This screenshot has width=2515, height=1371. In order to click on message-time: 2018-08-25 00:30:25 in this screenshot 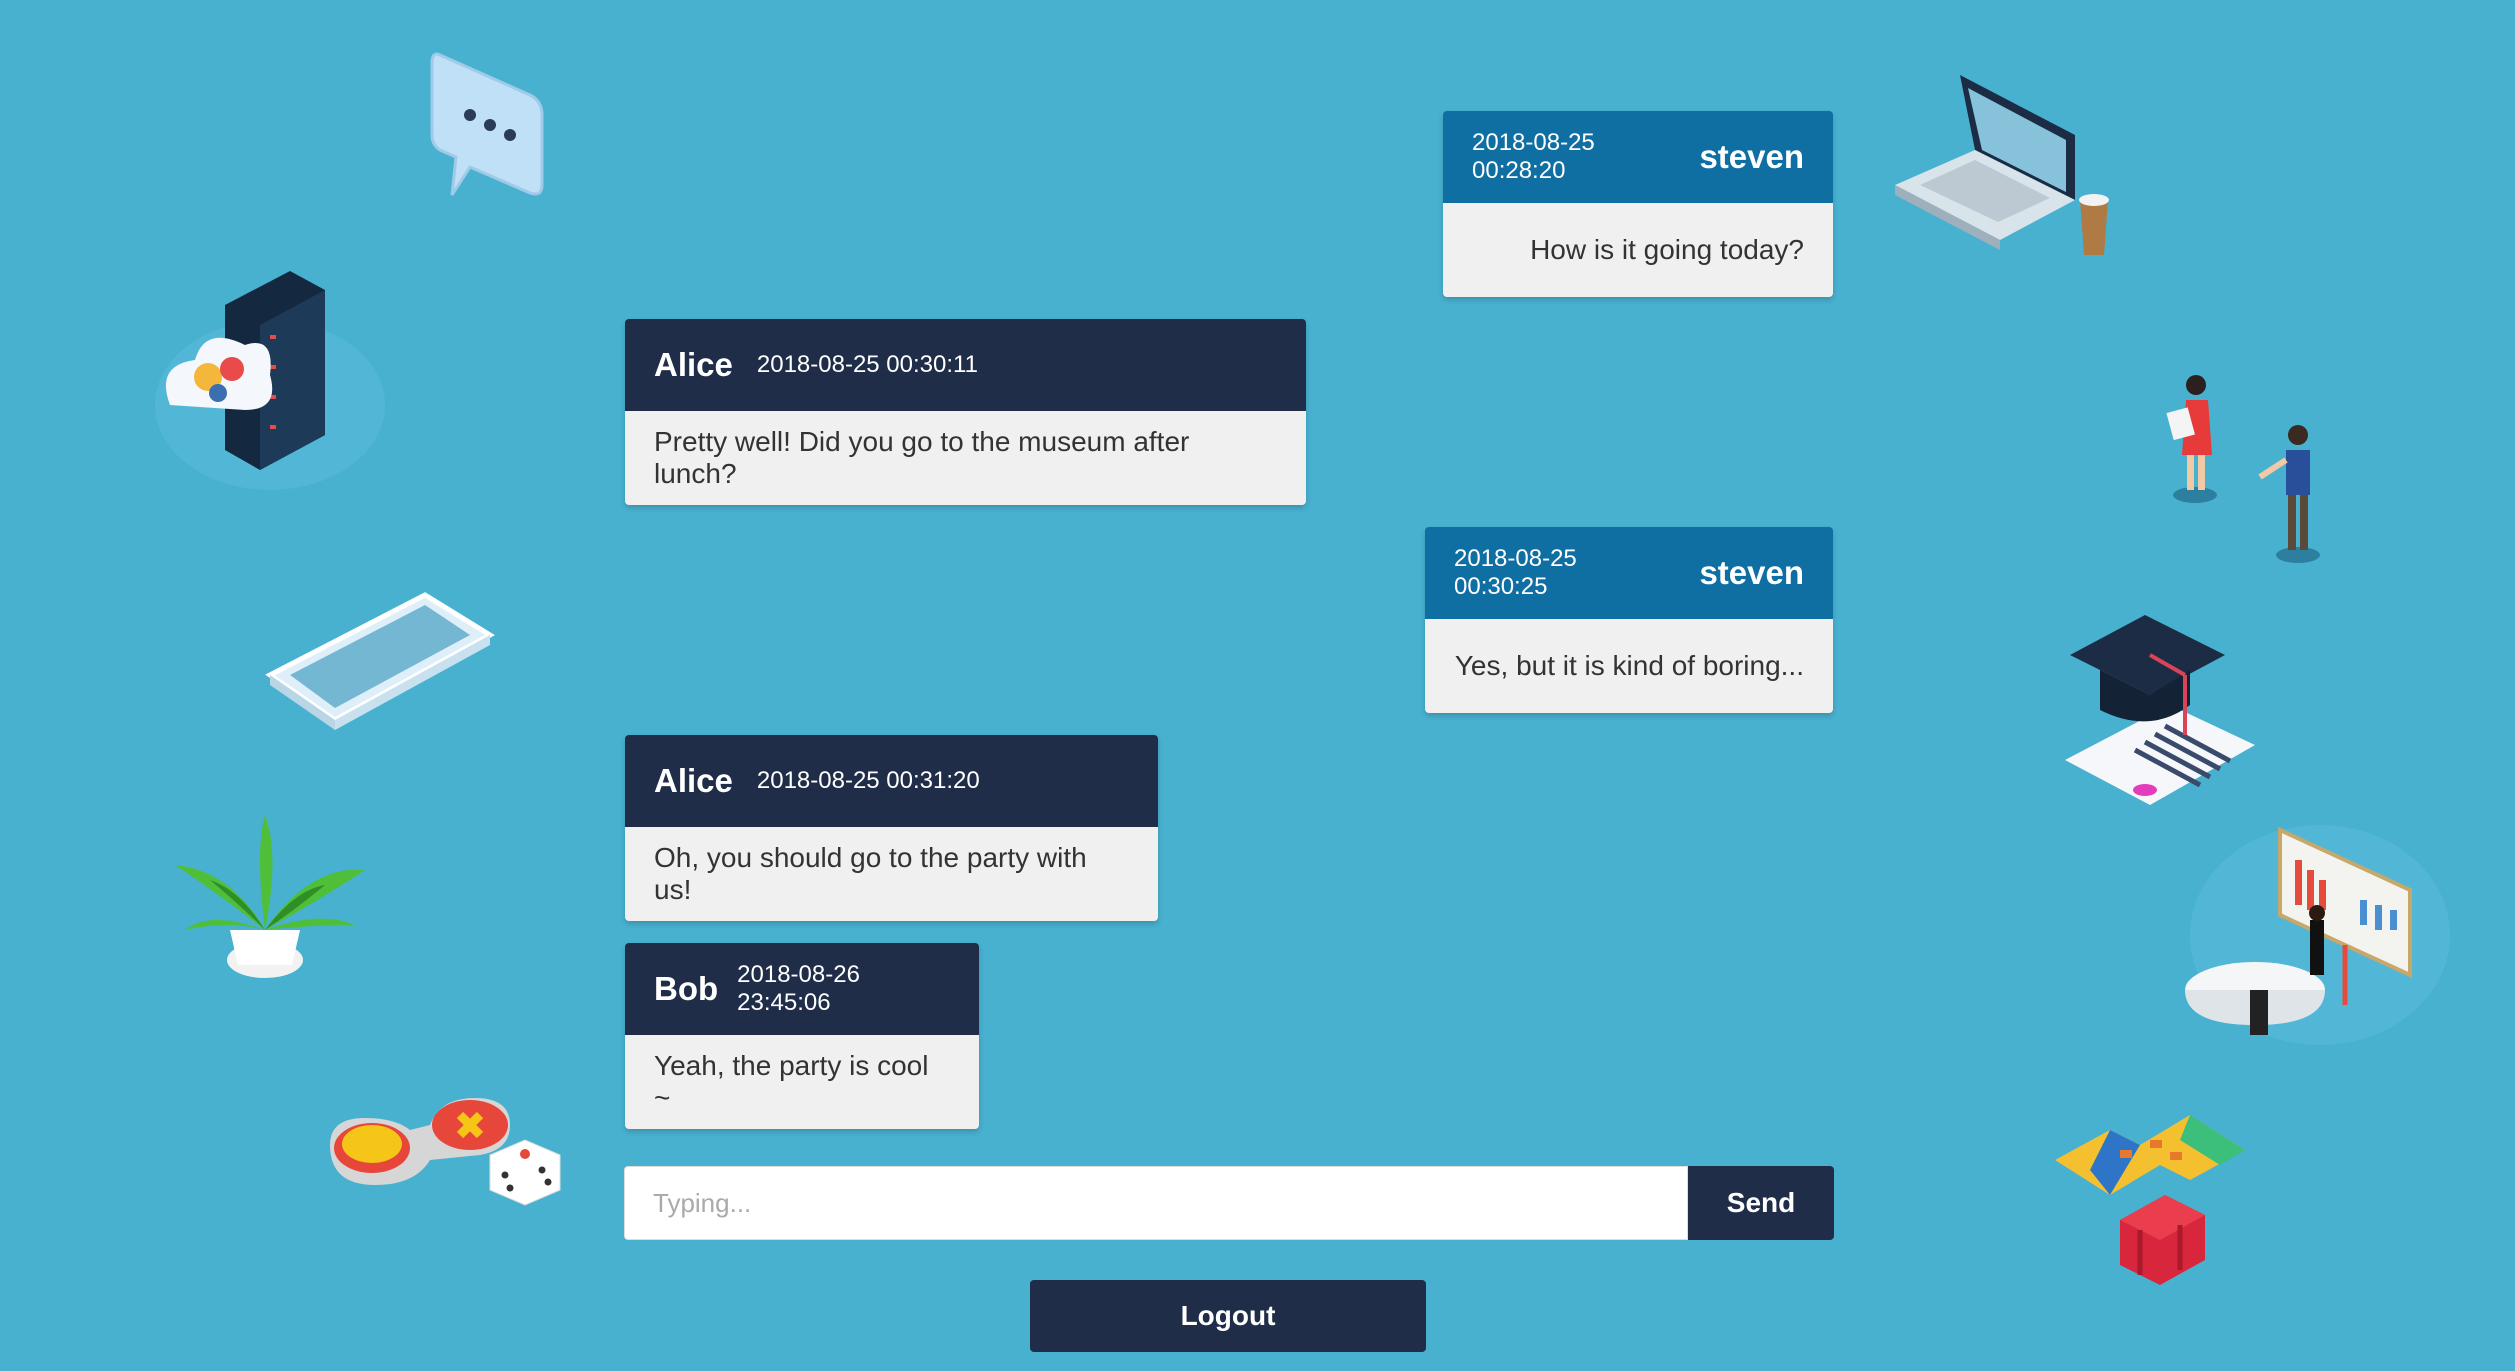, I will do `click(1515, 572)`.